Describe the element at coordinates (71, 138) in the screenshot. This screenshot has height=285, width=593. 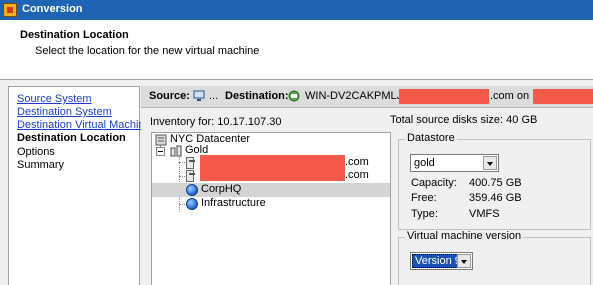
I see `nav-destination-location: Destination Location` at that location.